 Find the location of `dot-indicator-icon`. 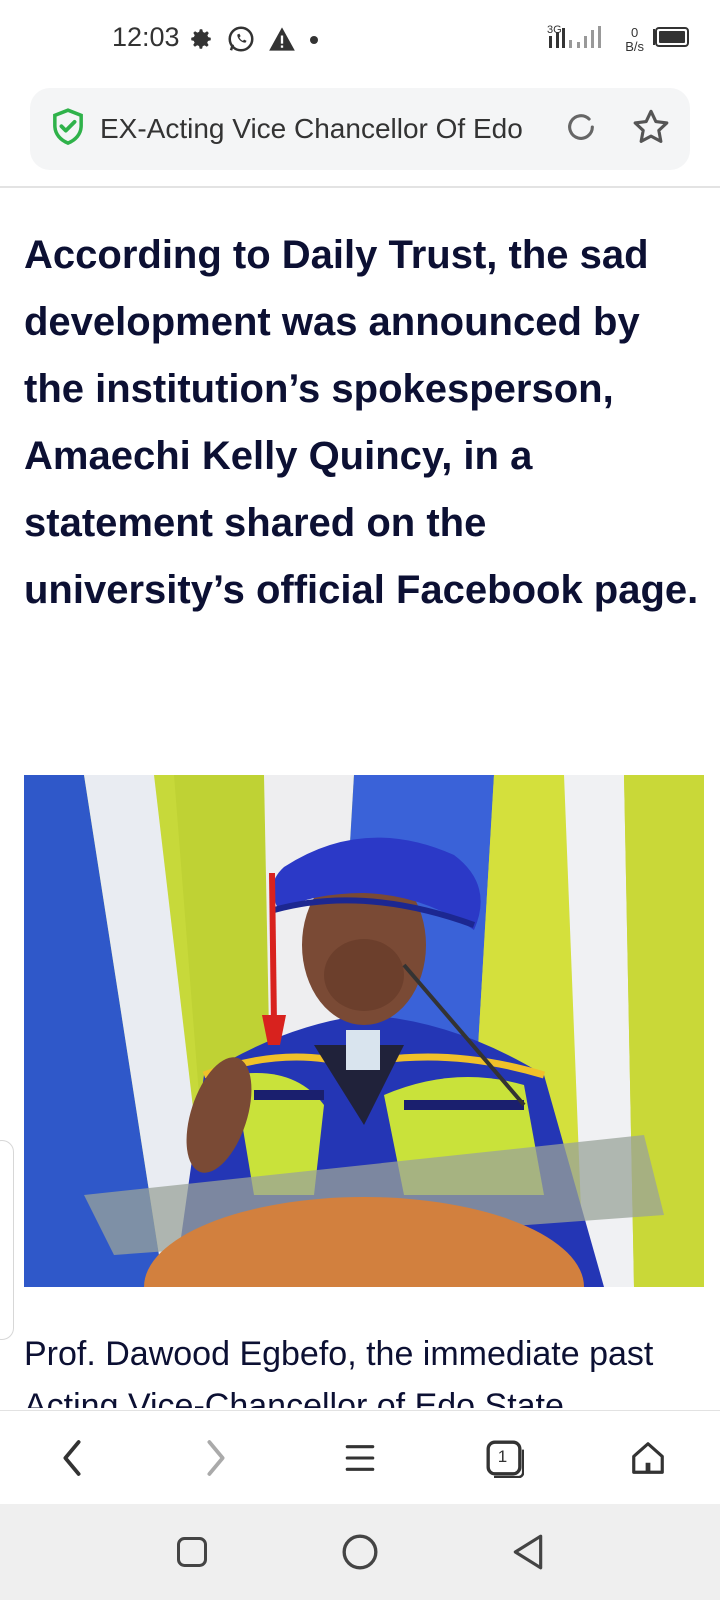

dot-indicator-icon is located at coordinates (314, 42).